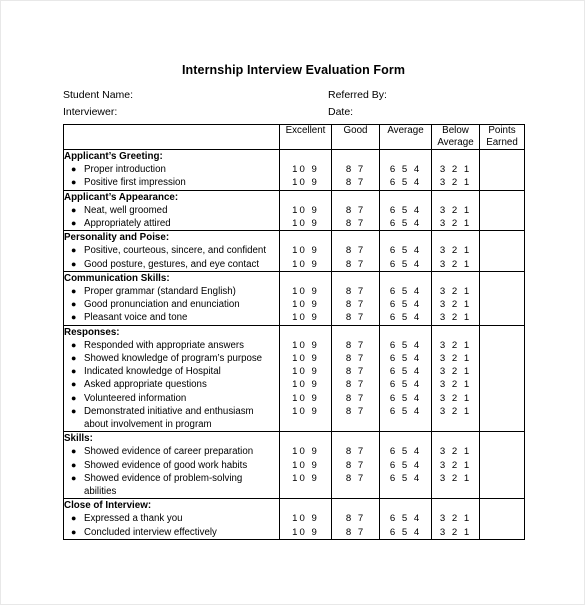 The height and width of the screenshot is (605, 585). Describe the element at coordinates (426, 95) in the screenshot. I see `referred-by-field: Referred By:` at that location.